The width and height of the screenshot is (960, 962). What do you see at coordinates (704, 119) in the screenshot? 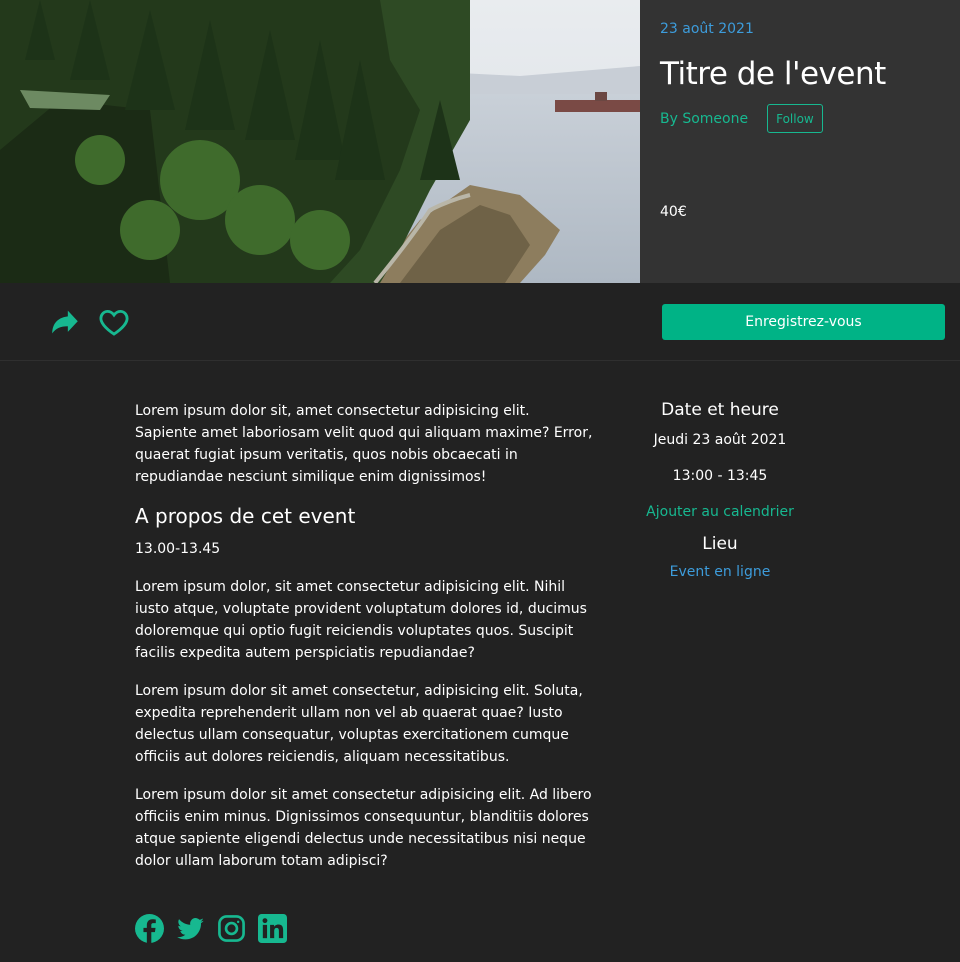
I see `organizer-name: By Someone` at bounding box center [704, 119].